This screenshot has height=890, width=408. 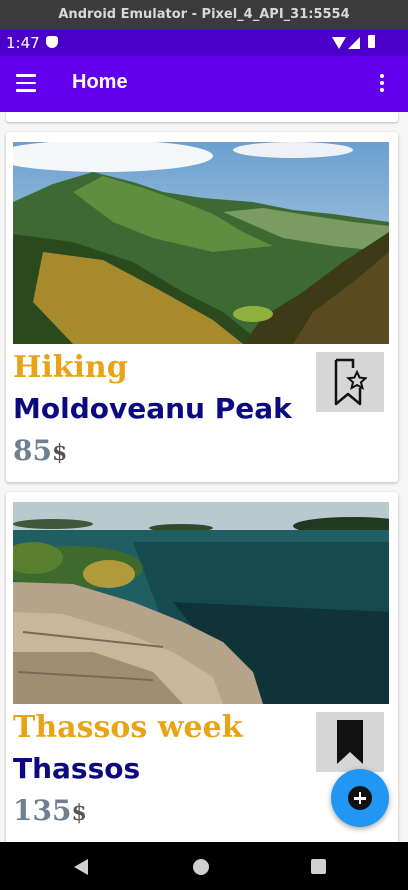 I want to click on shield-icon, so click(x=52, y=42).